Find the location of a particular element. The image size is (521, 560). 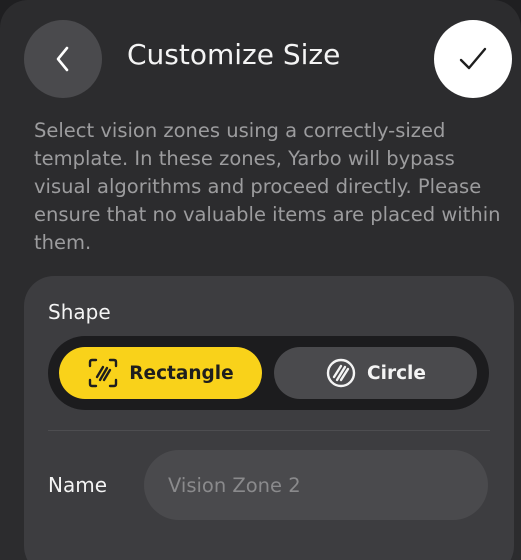

shape-option-label: Rectangle is located at coordinates (181, 373).